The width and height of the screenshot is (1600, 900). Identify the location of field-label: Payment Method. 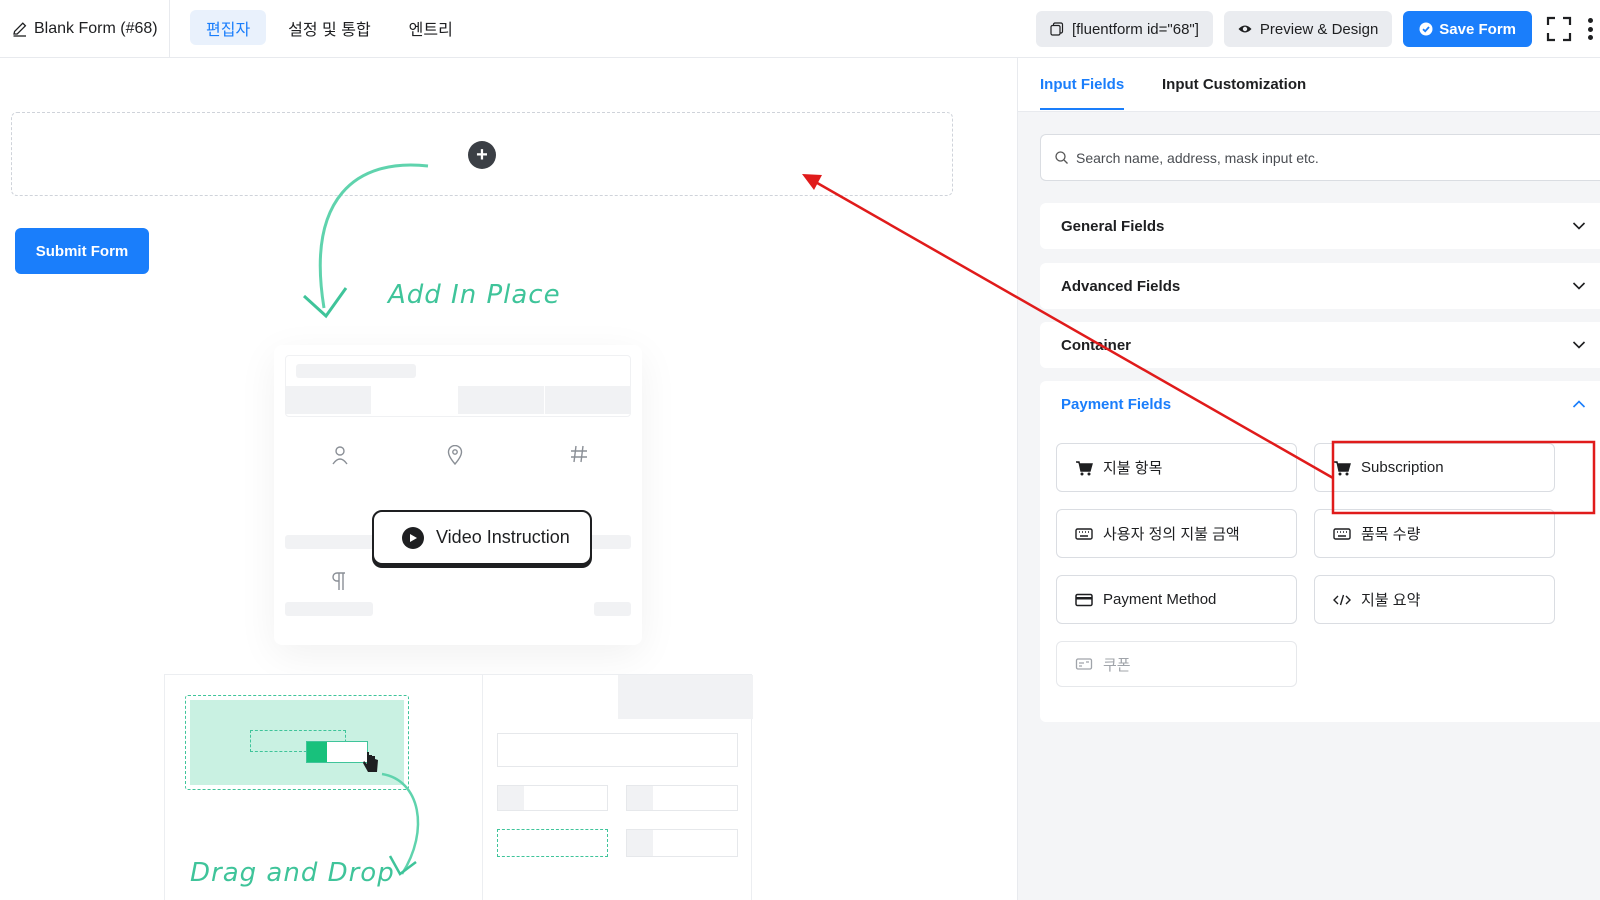
(1160, 599).